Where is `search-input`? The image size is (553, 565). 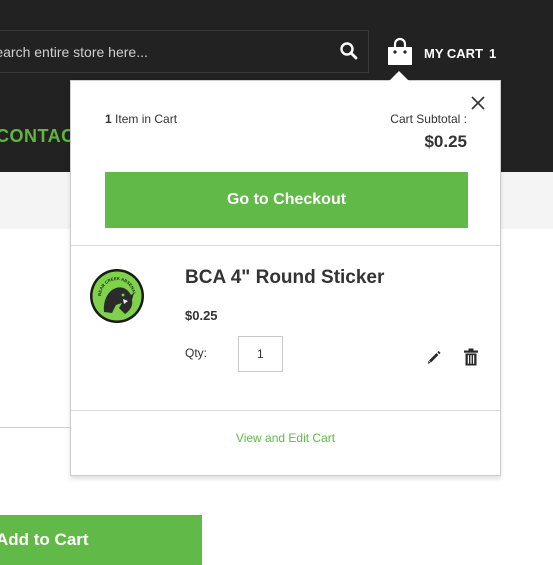 search-input is located at coordinates (160, 51).